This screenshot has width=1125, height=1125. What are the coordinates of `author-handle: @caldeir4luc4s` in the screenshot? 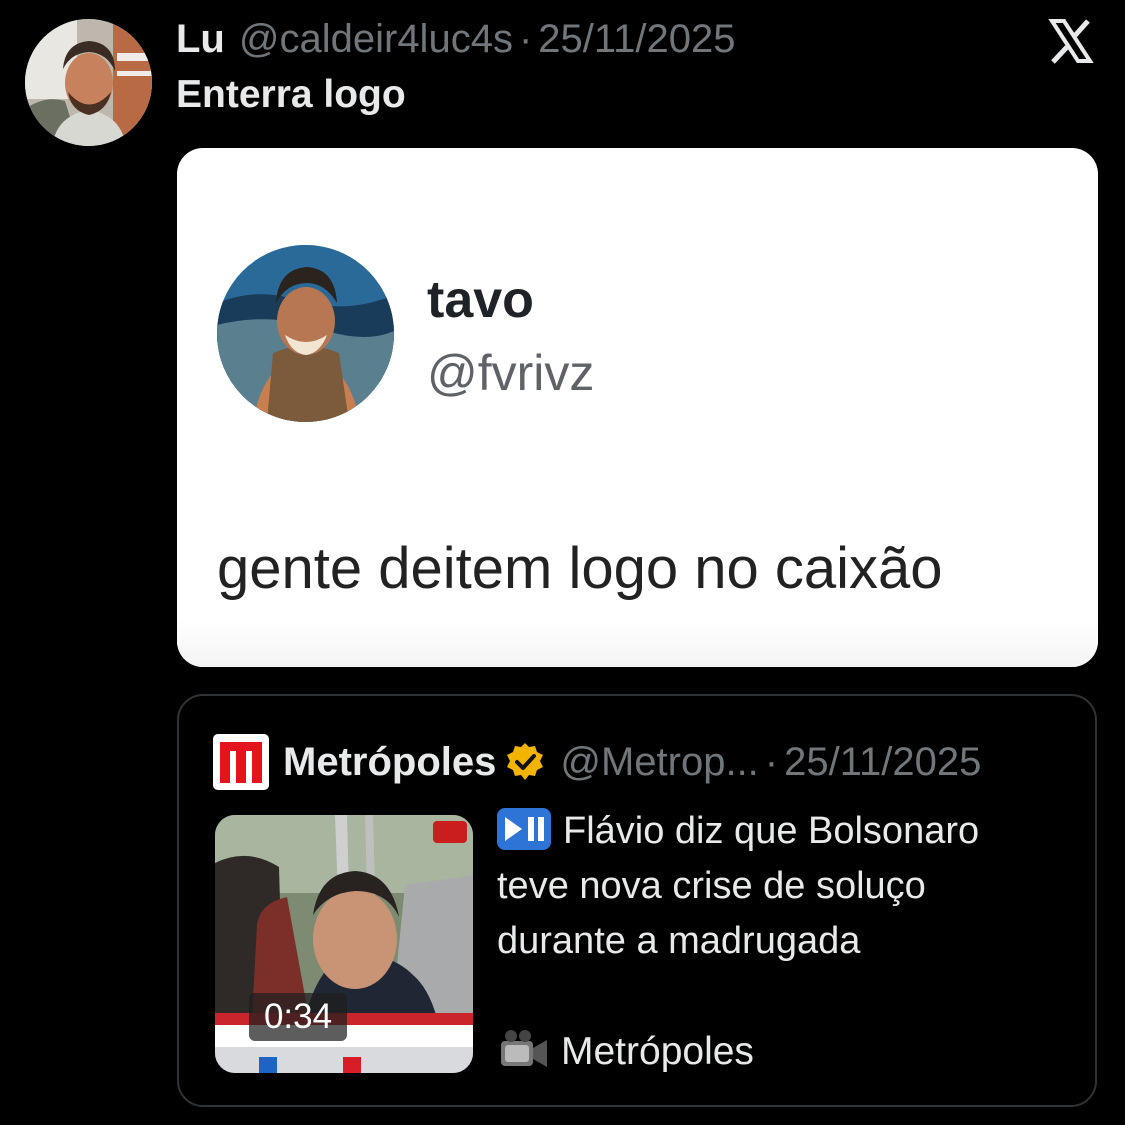 It's located at (376, 39).